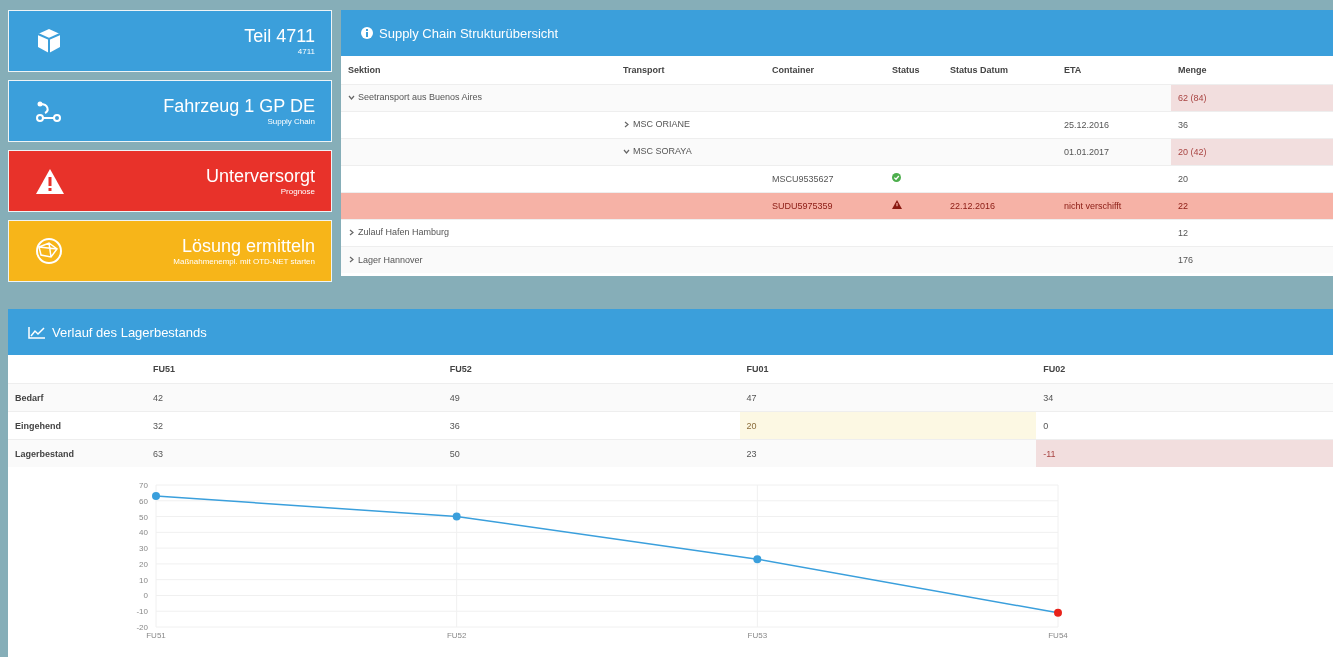  I want to click on table-cell: nicht verschifft, so click(1093, 205).